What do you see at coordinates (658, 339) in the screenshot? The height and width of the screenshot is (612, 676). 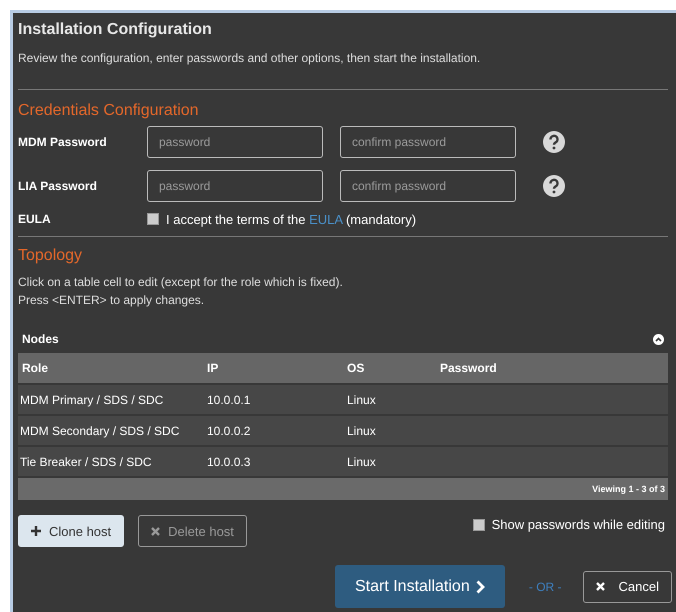 I see `collapse-icon` at bounding box center [658, 339].